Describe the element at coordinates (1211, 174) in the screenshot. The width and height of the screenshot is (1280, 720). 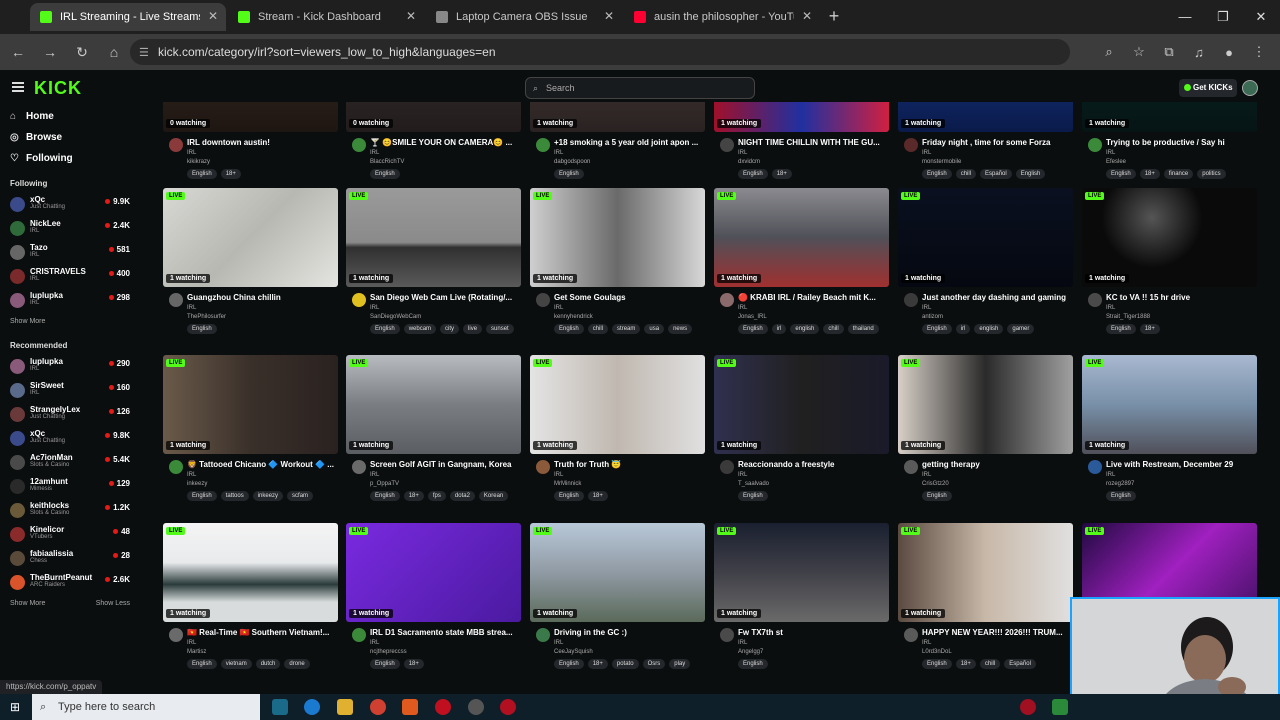
I see `stream-tag: politics` at that location.